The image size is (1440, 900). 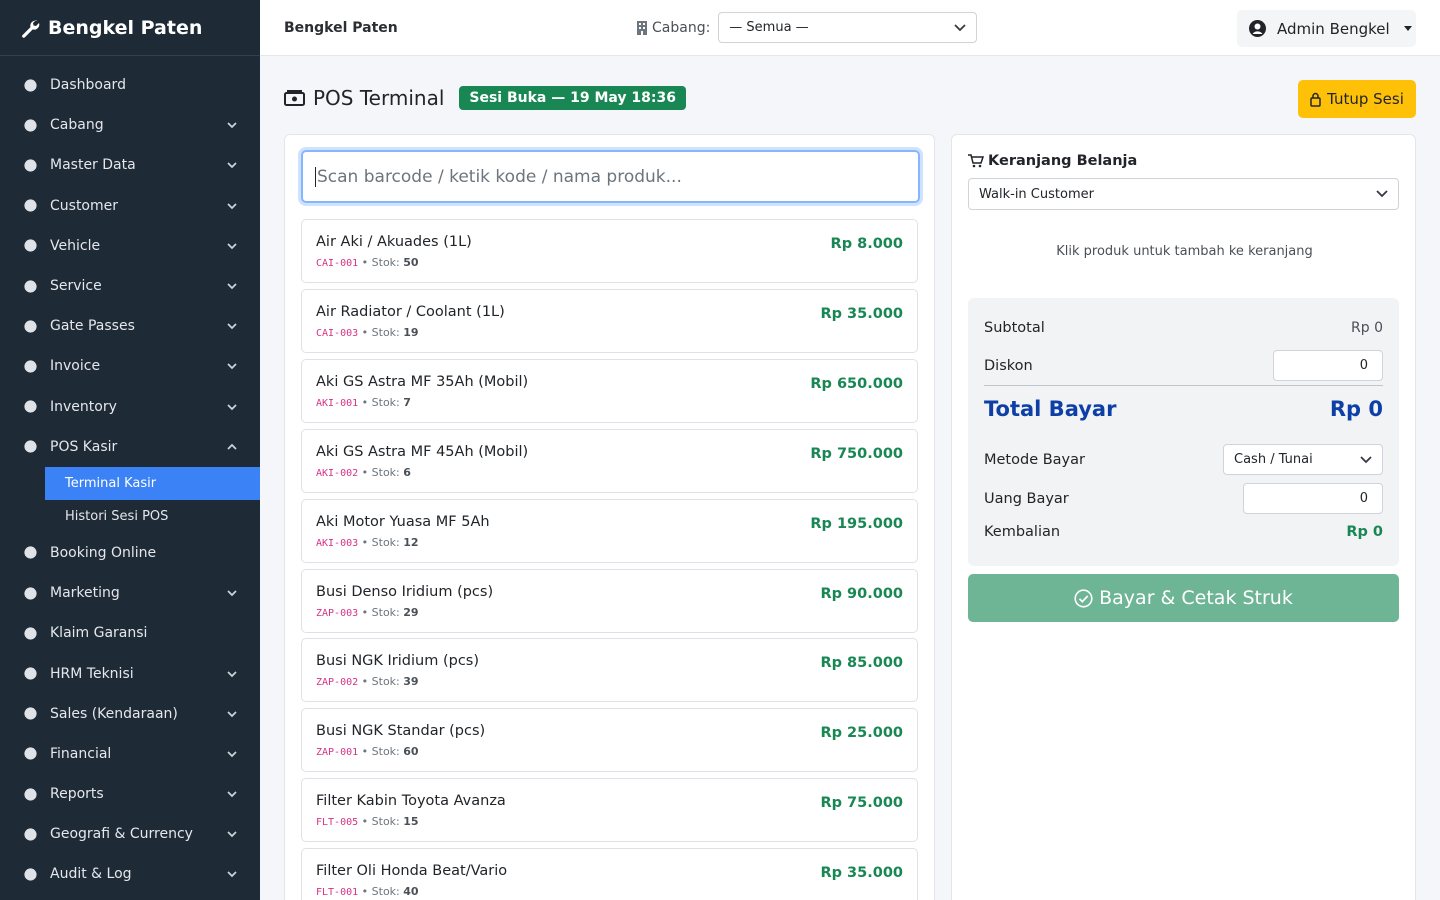 What do you see at coordinates (856, 453) in the screenshot?
I see `product-price: Rp 750.000` at bounding box center [856, 453].